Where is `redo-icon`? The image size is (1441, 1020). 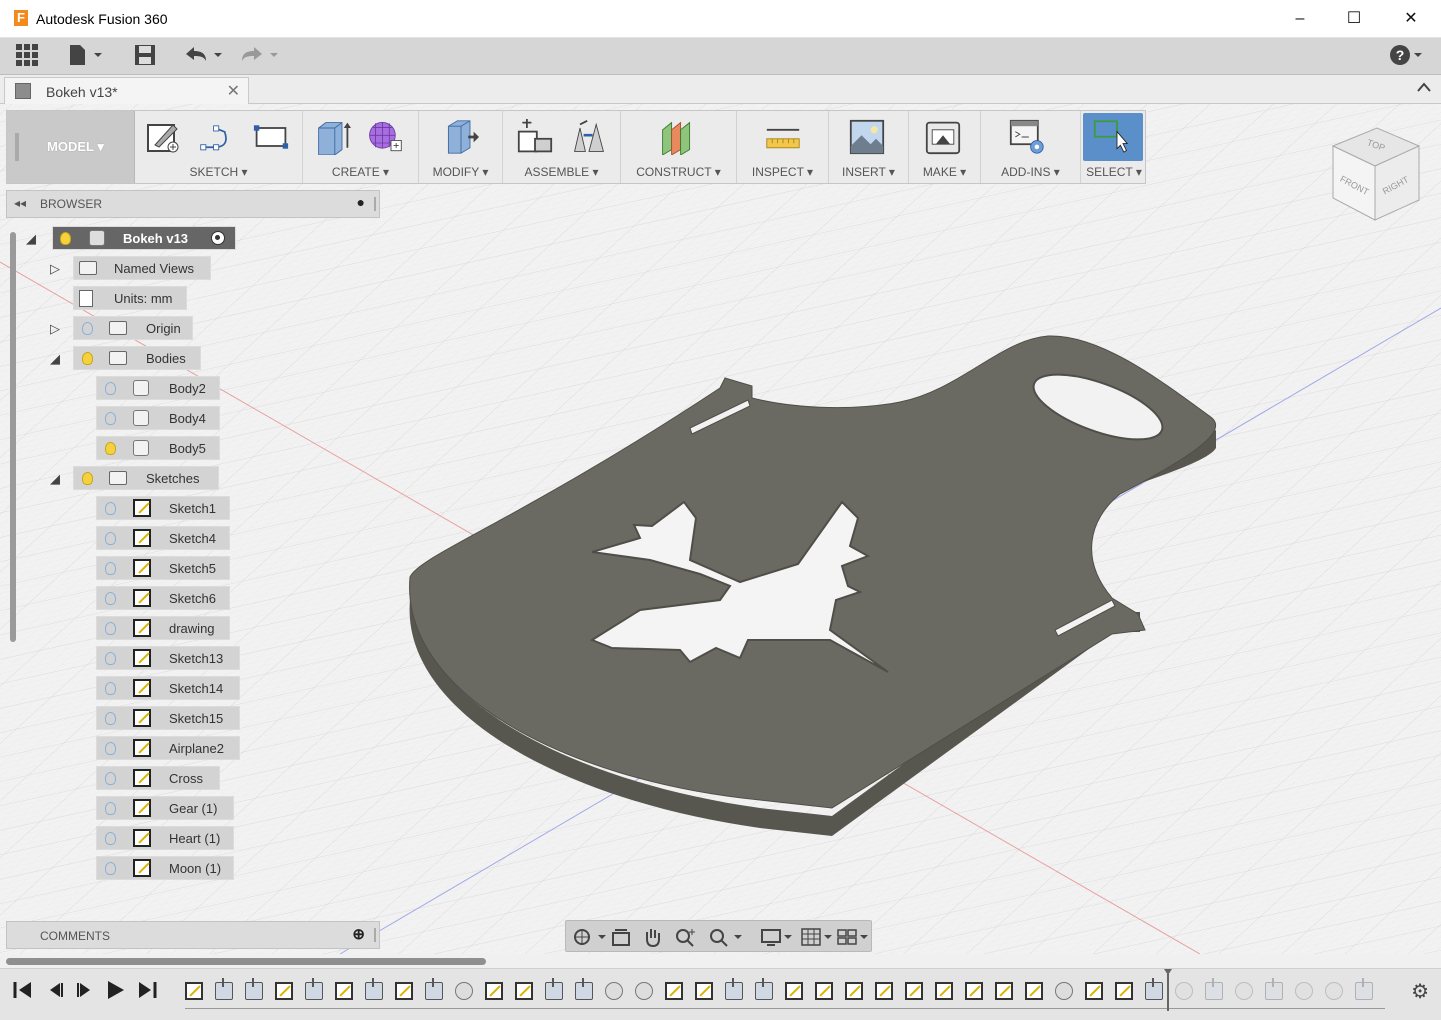 redo-icon is located at coordinates (260, 56).